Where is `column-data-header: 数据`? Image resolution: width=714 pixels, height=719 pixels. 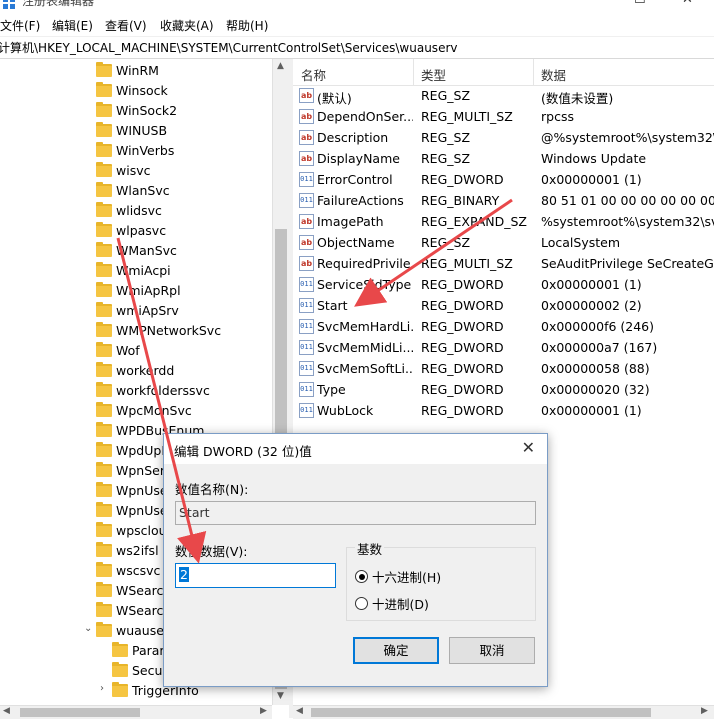 column-data-header: 数据 is located at coordinates (553, 74).